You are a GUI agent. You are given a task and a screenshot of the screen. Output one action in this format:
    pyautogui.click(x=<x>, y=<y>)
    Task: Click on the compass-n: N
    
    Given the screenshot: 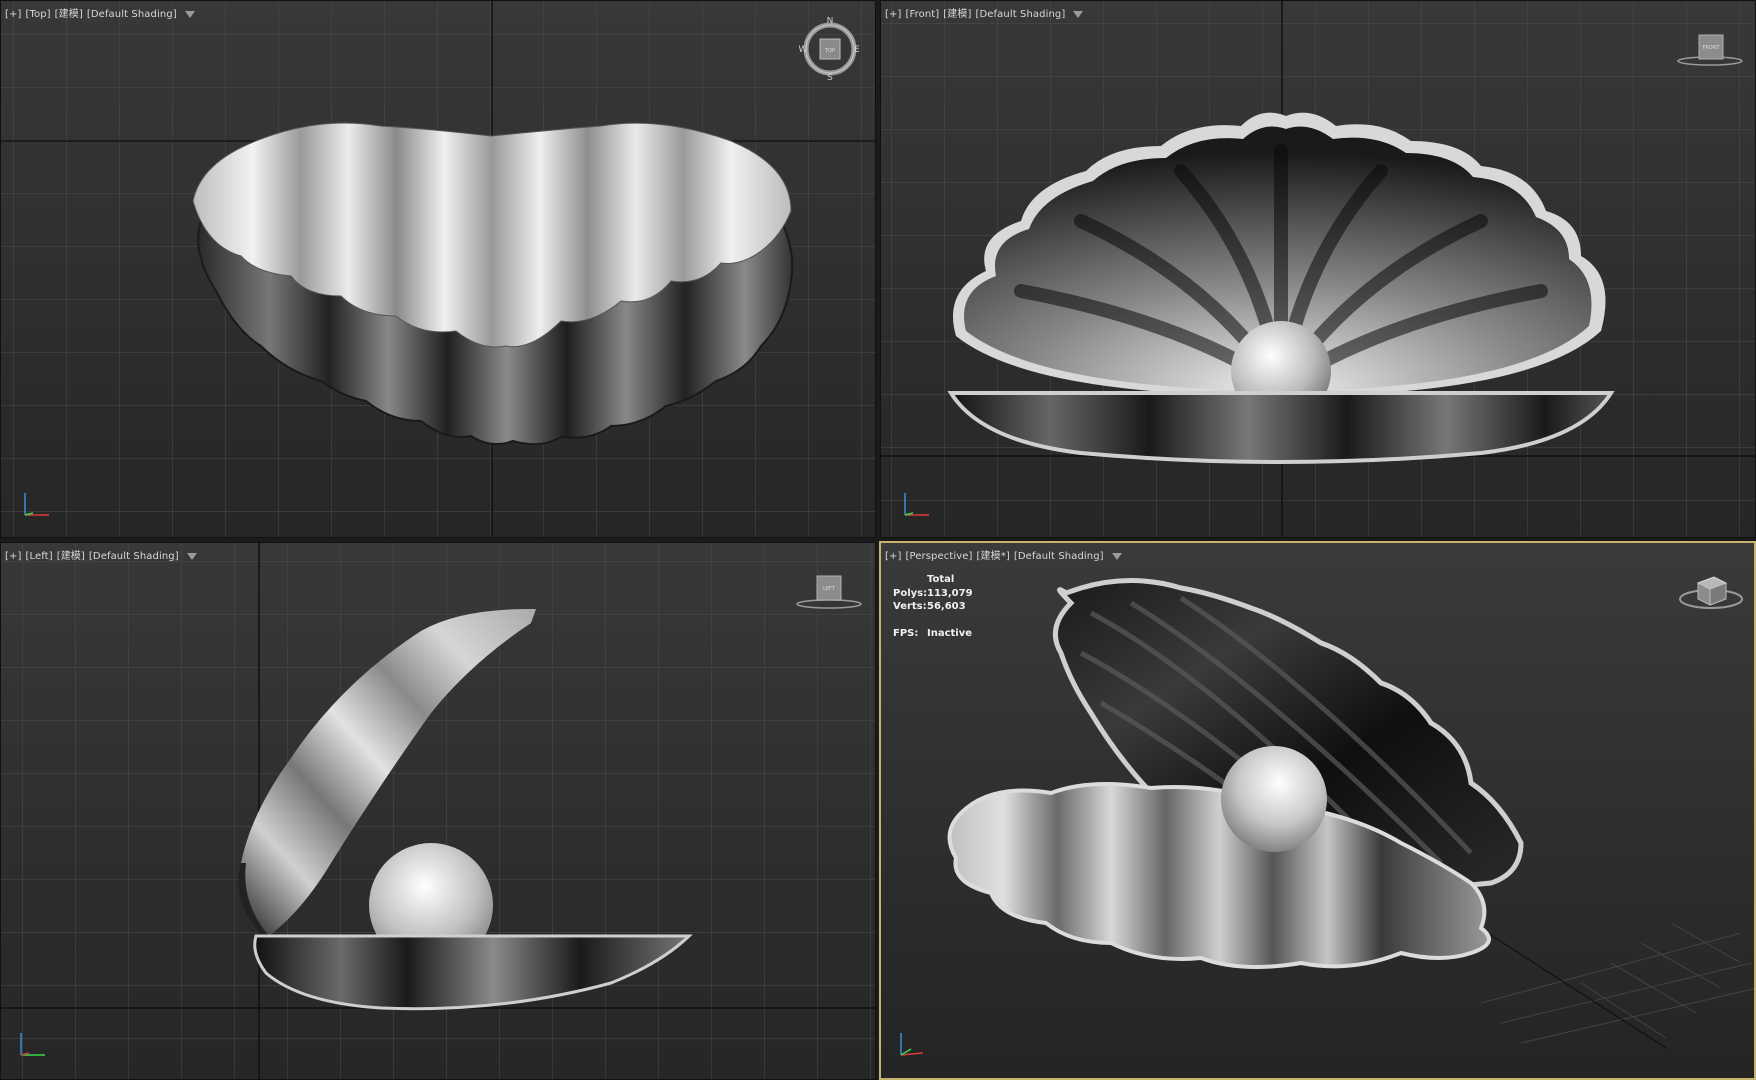 What is the action you would take?
    pyautogui.click(x=830, y=21)
    